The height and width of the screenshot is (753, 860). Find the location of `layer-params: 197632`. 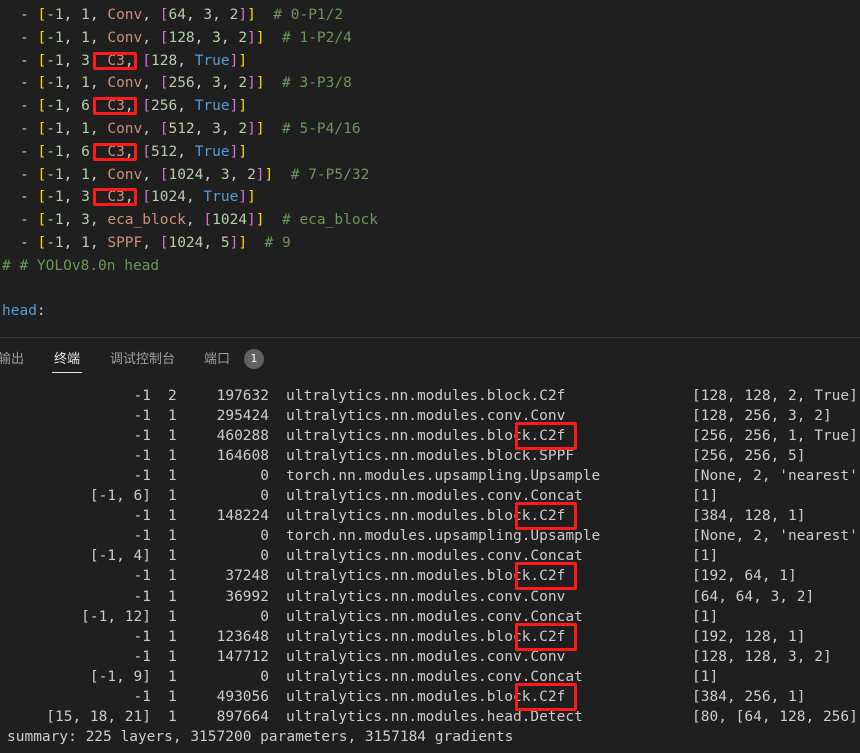

layer-params: 197632 is located at coordinates (242, 396).